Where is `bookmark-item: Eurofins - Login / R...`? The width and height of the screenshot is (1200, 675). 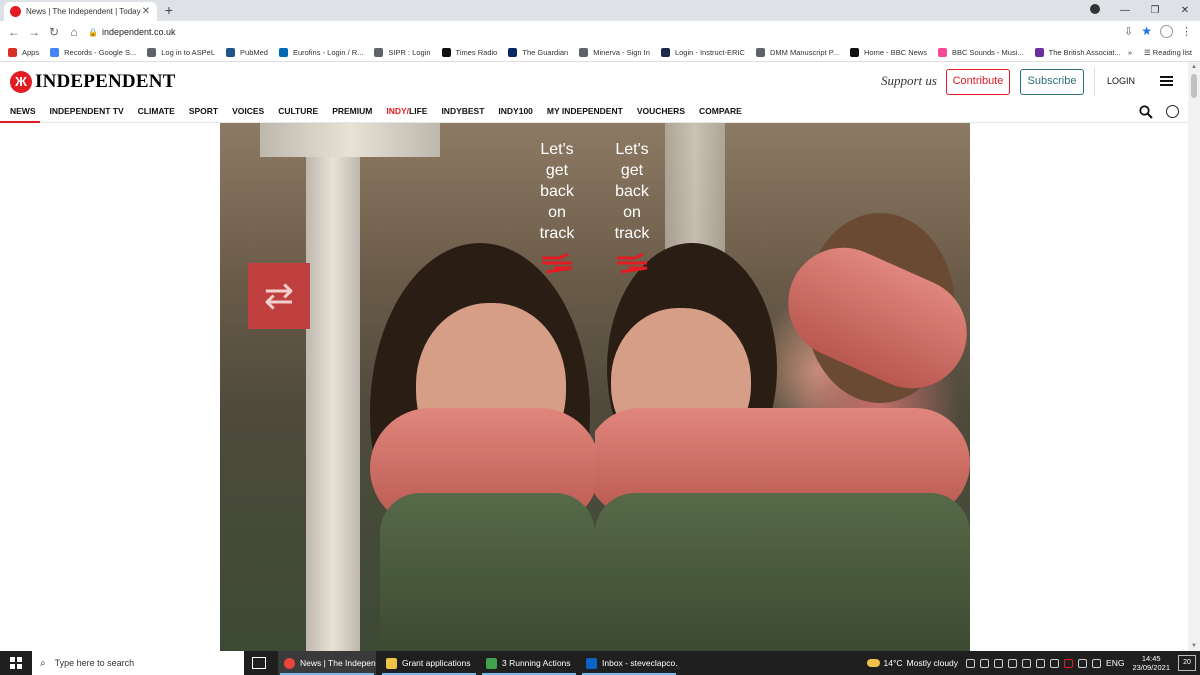
bookmark-item: Eurofins - Login / R... is located at coordinates (321, 52).